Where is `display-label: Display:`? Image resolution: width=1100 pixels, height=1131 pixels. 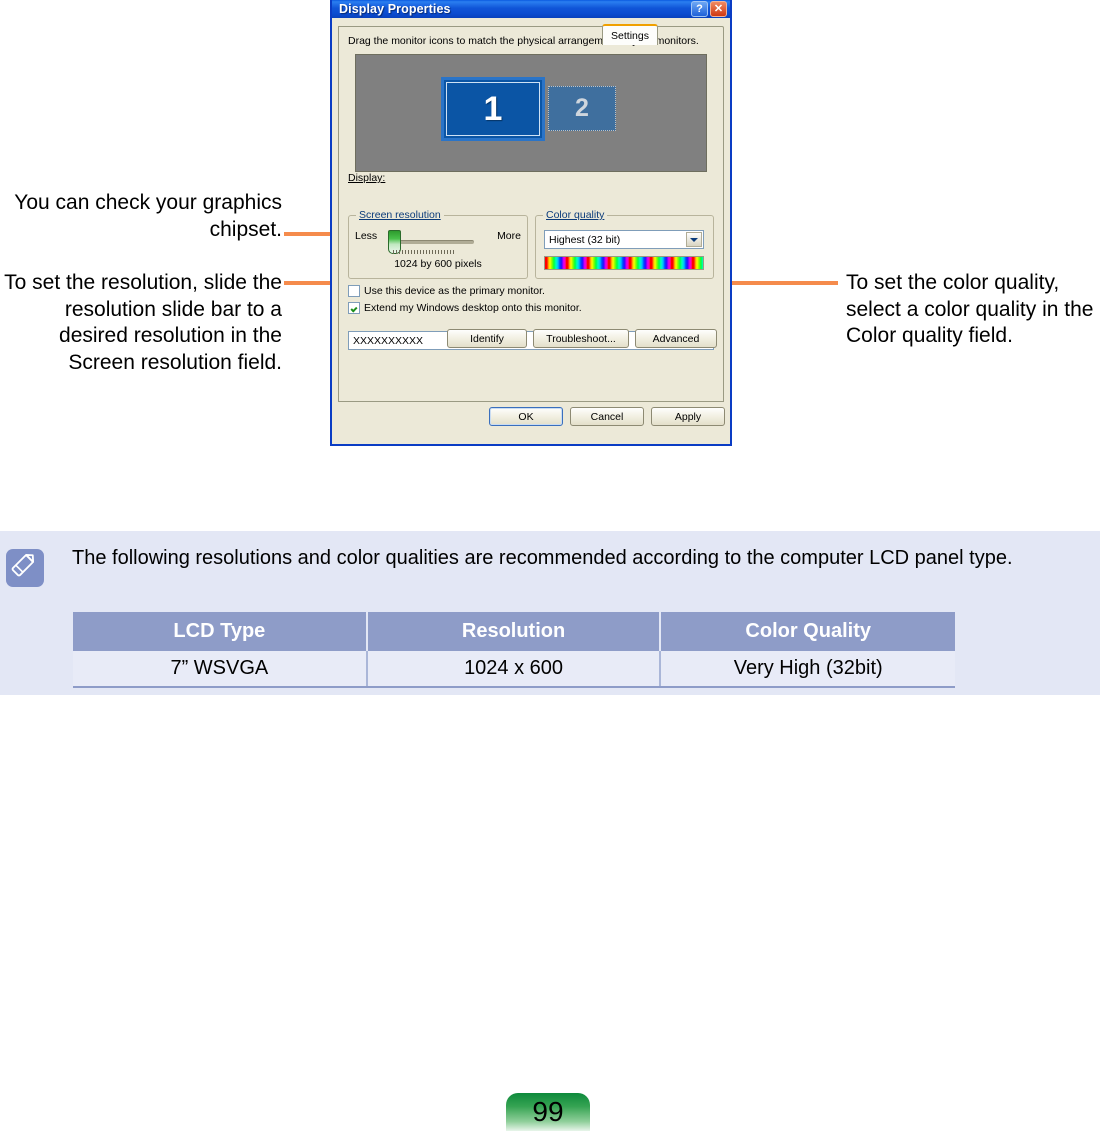 display-label: Display: is located at coordinates (366, 178).